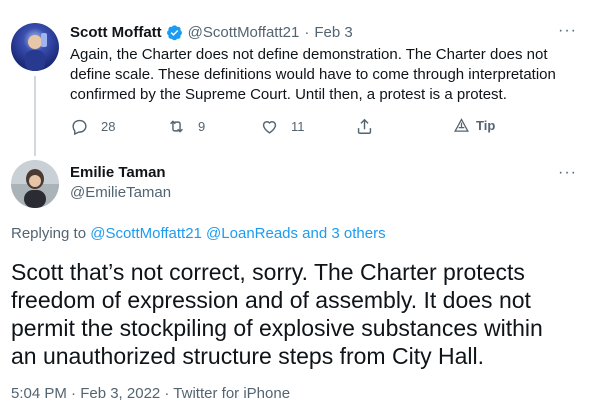 This screenshot has width=591, height=408. I want to click on share-action, so click(364, 126).